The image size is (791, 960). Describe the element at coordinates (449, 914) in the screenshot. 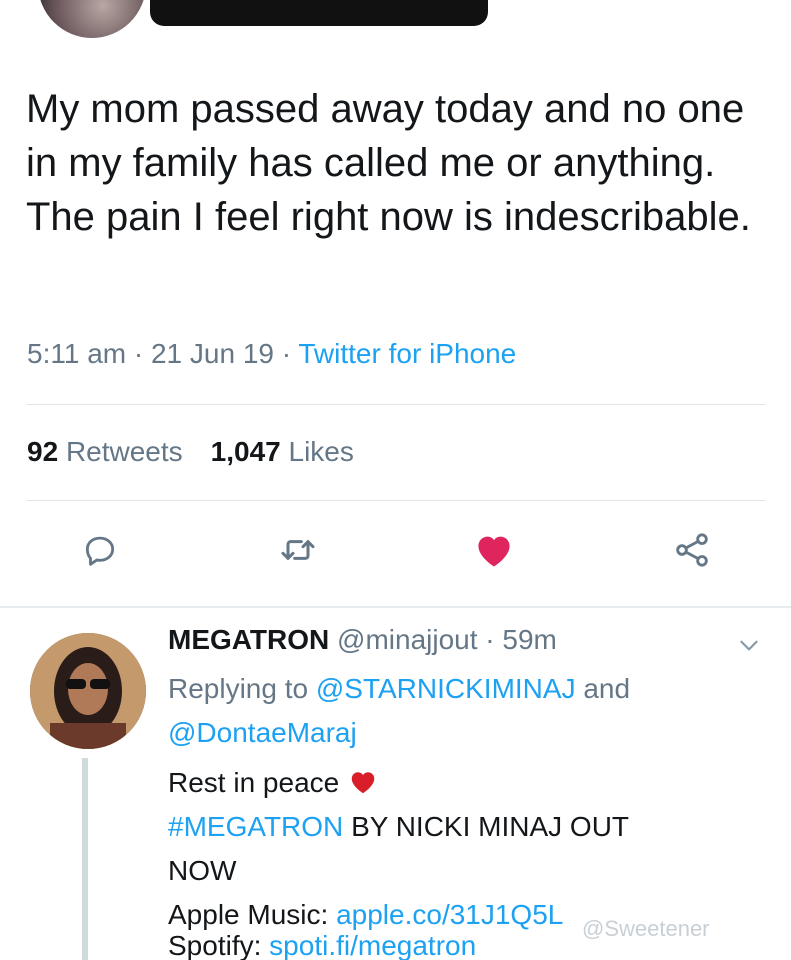

I see `apple-music-link: apple.co/31J1Q5L` at that location.